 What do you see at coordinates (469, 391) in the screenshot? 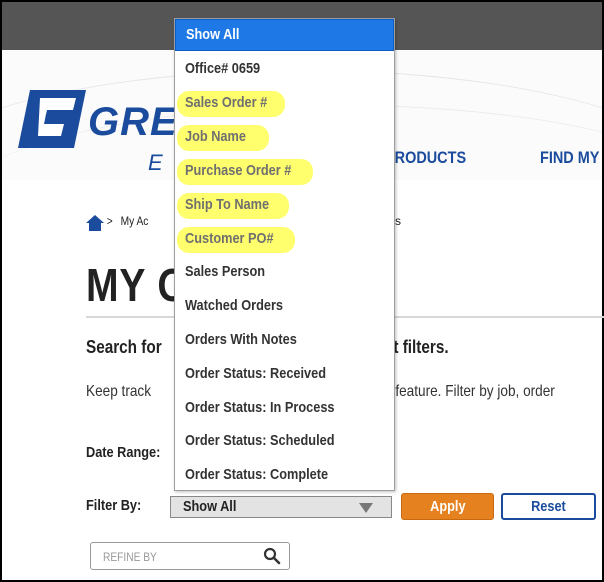
I see `description-text-tail: h feature. Filter by job, order` at bounding box center [469, 391].